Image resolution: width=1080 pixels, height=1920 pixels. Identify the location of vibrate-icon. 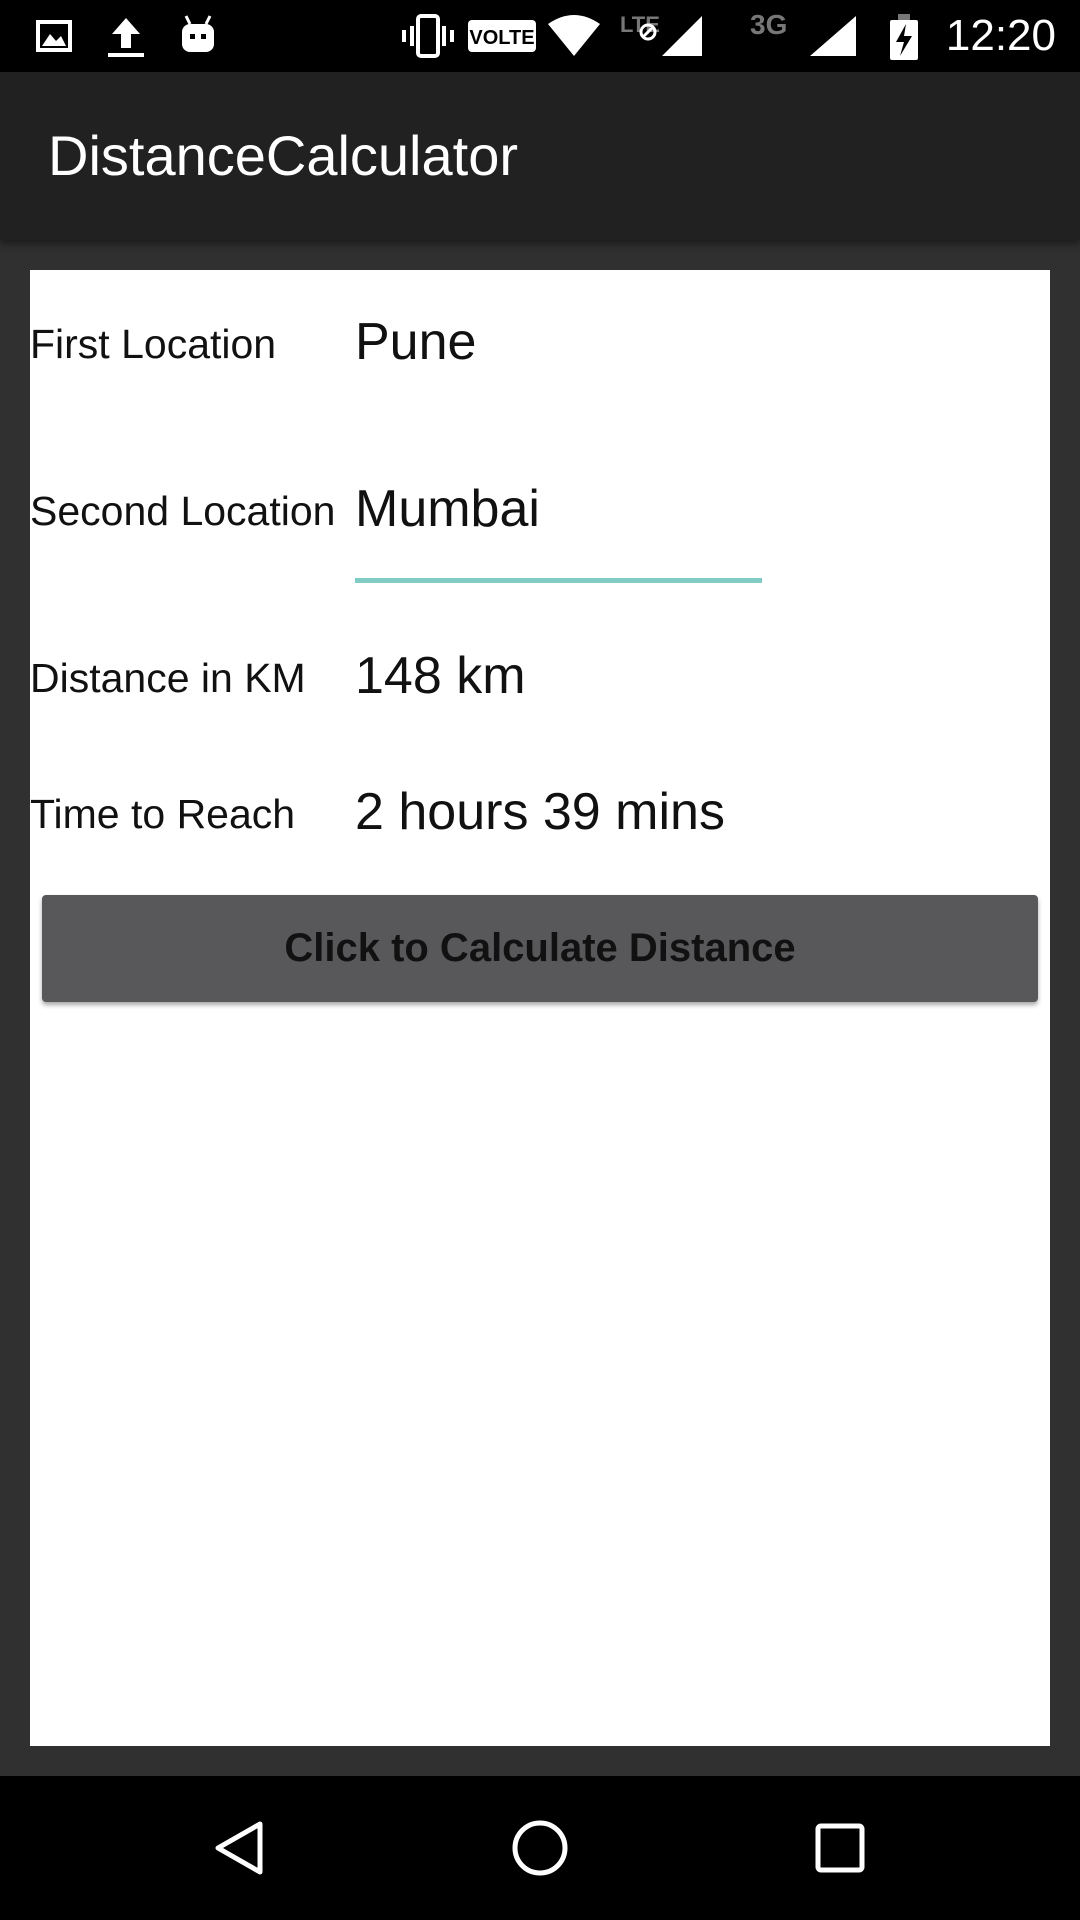
(428, 36).